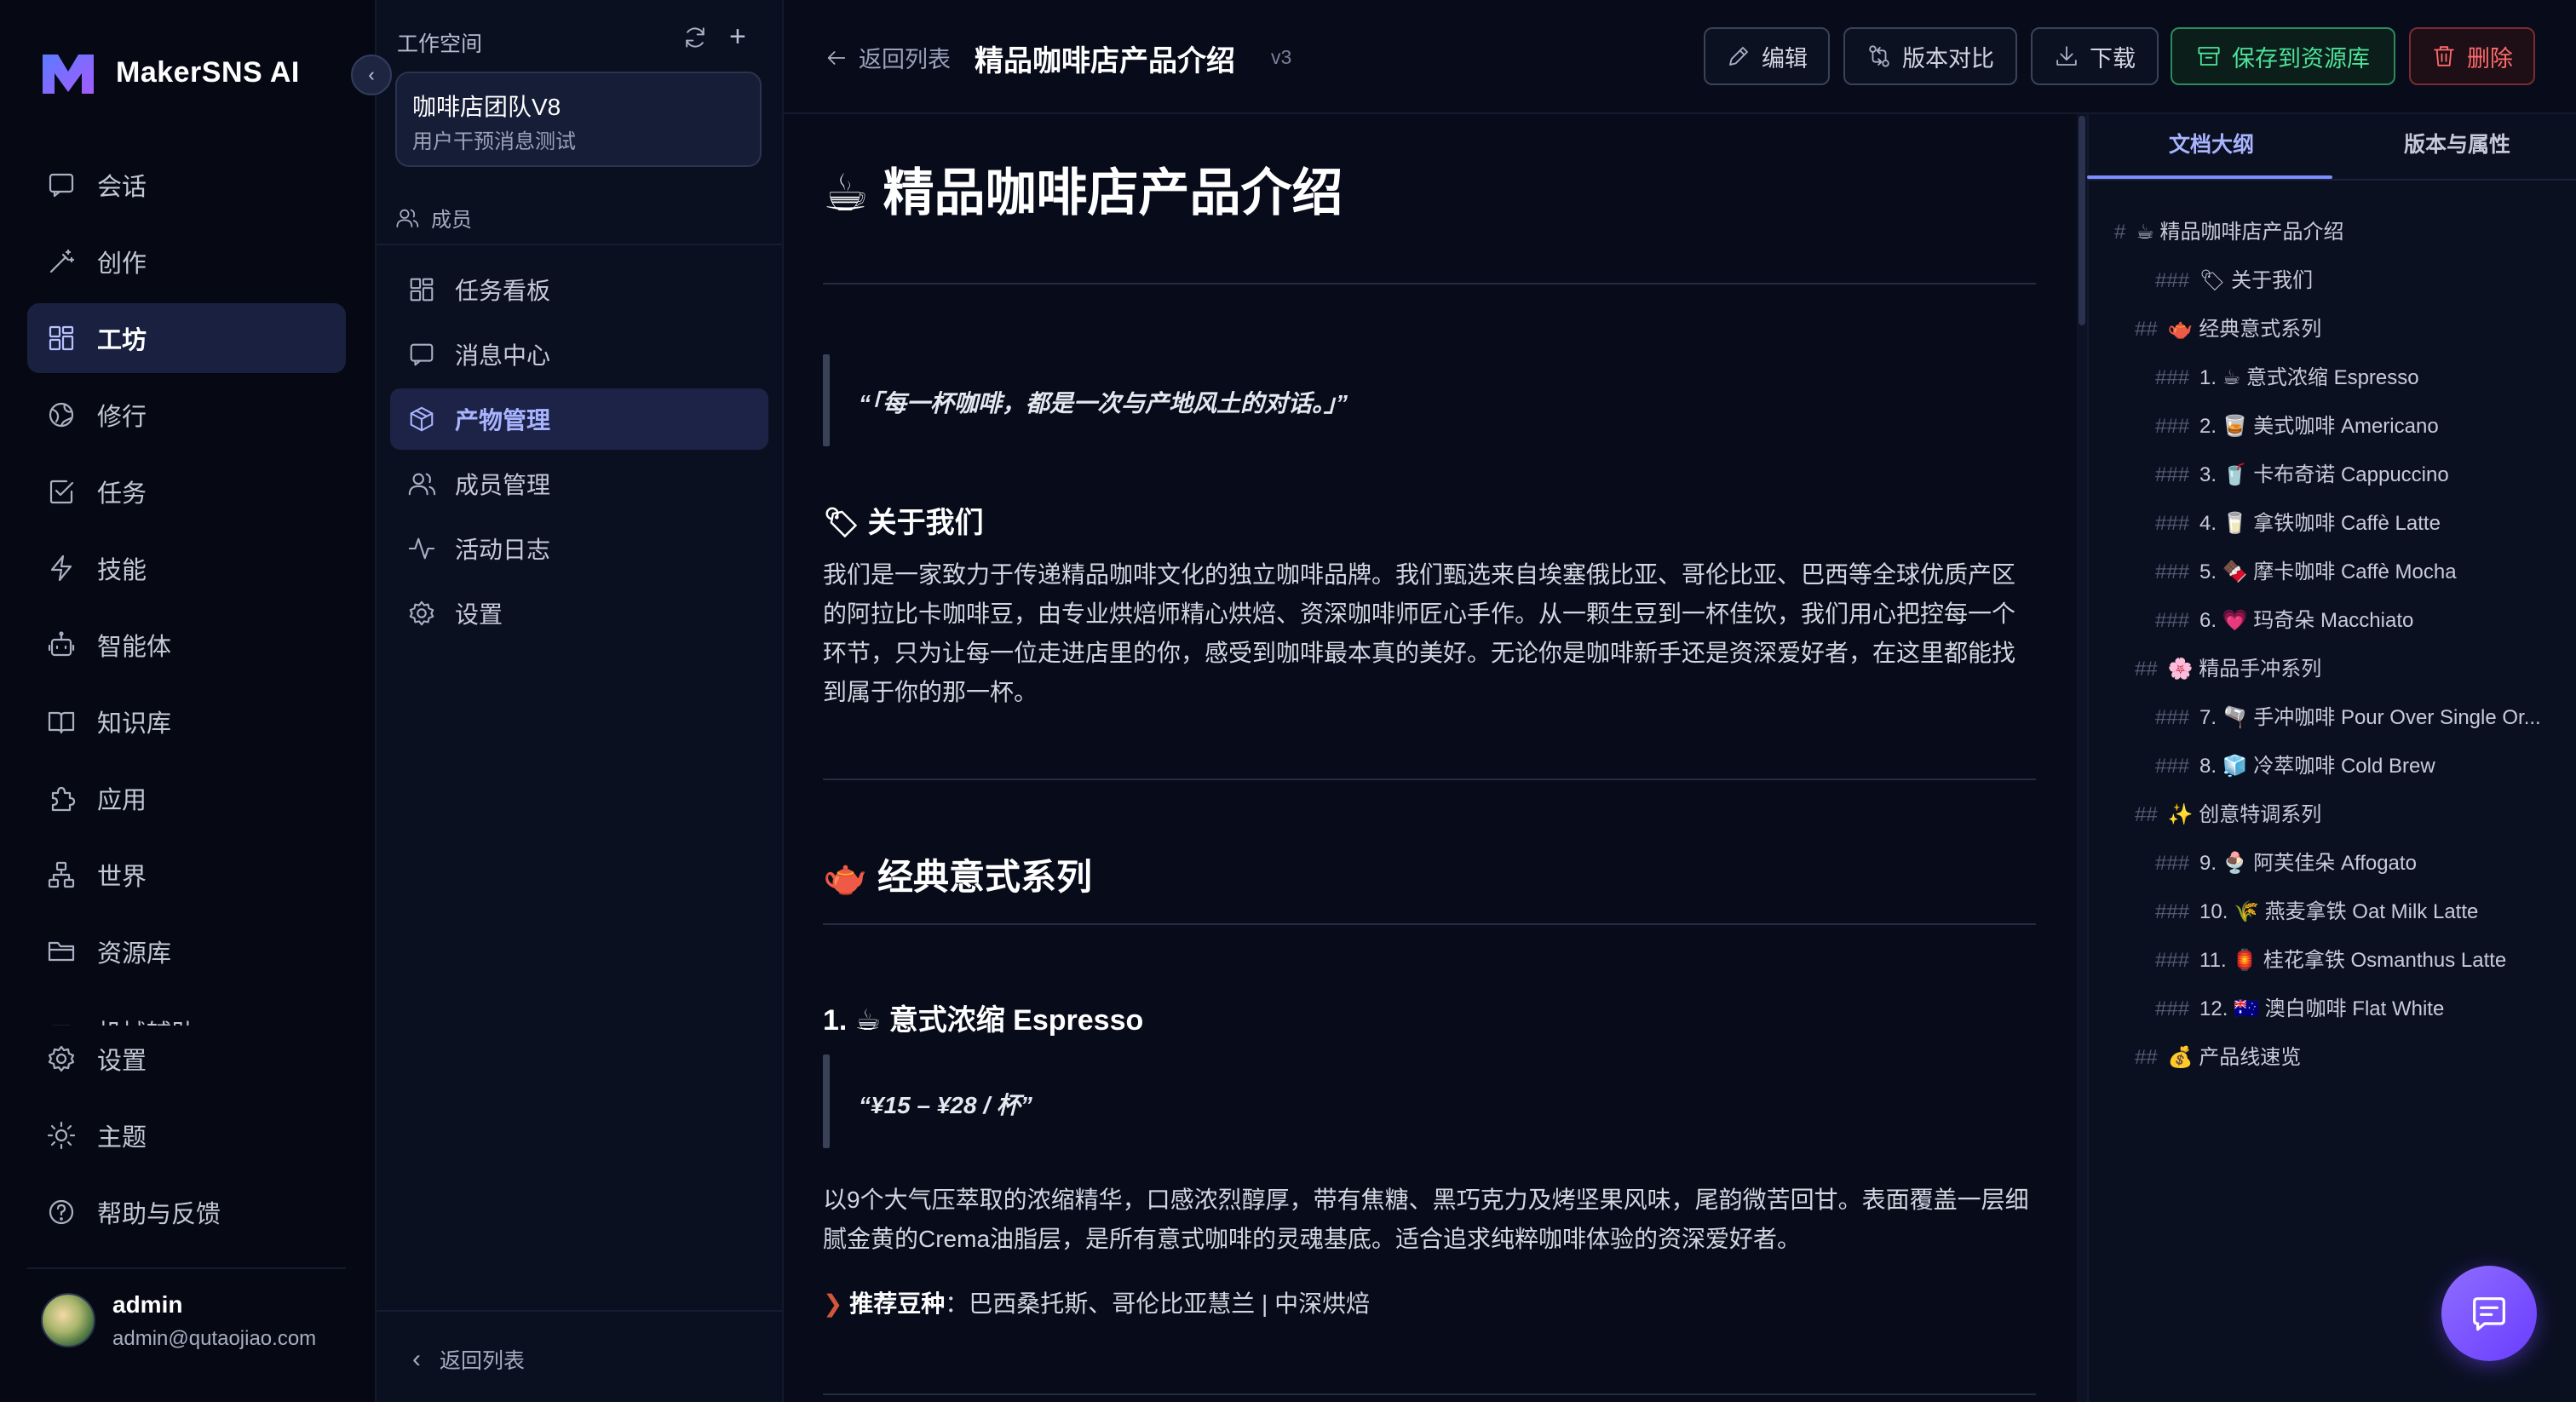 The height and width of the screenshot is (1402, 2576). What do you see at coordinates (1879, 56) in the screenshot?
I see `compare-icon` at bounding box center [1879, 56].